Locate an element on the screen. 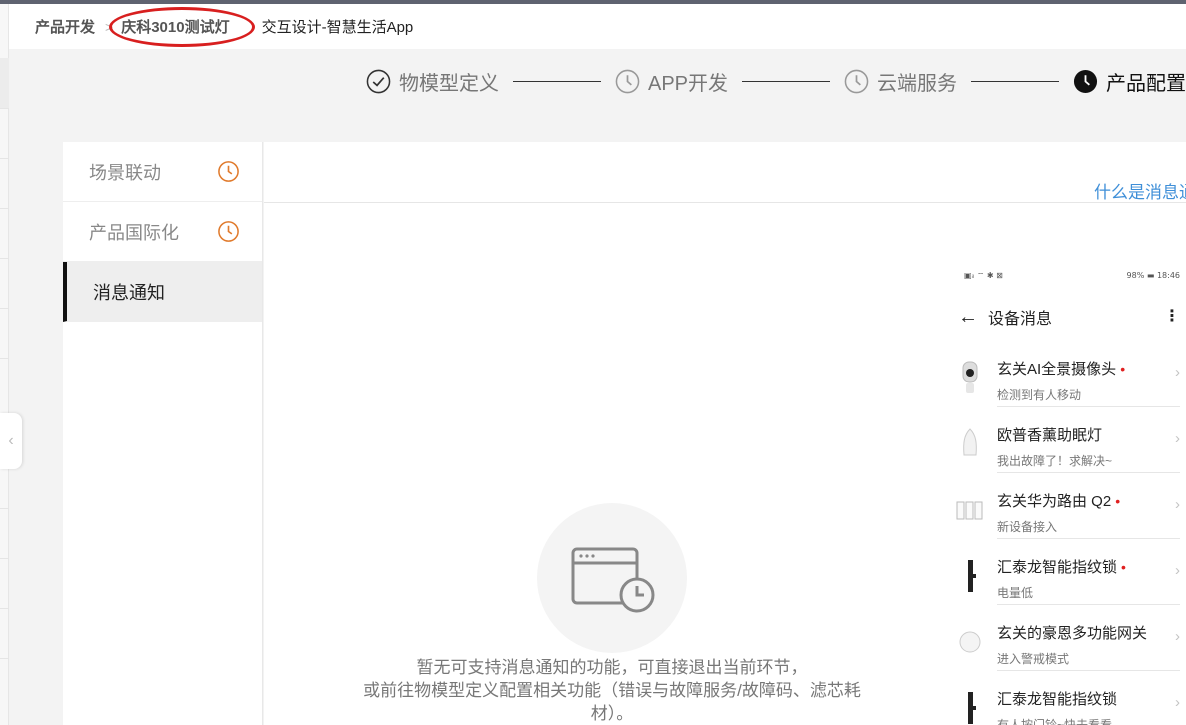 The image size is (1186, 725). left-rail-highlight is located at coordinates (4, 83).